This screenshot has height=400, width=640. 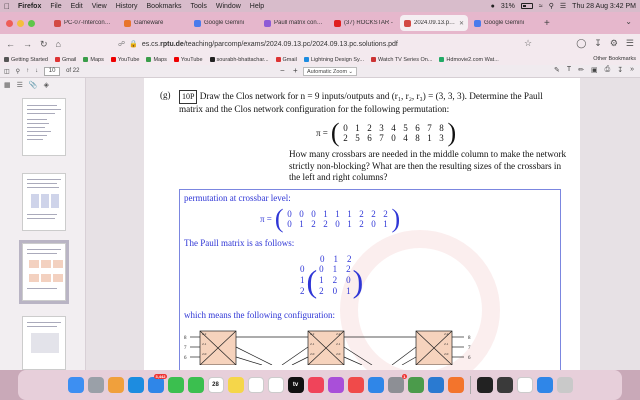 I want to click on music-icon, so click(x=315, y=385).